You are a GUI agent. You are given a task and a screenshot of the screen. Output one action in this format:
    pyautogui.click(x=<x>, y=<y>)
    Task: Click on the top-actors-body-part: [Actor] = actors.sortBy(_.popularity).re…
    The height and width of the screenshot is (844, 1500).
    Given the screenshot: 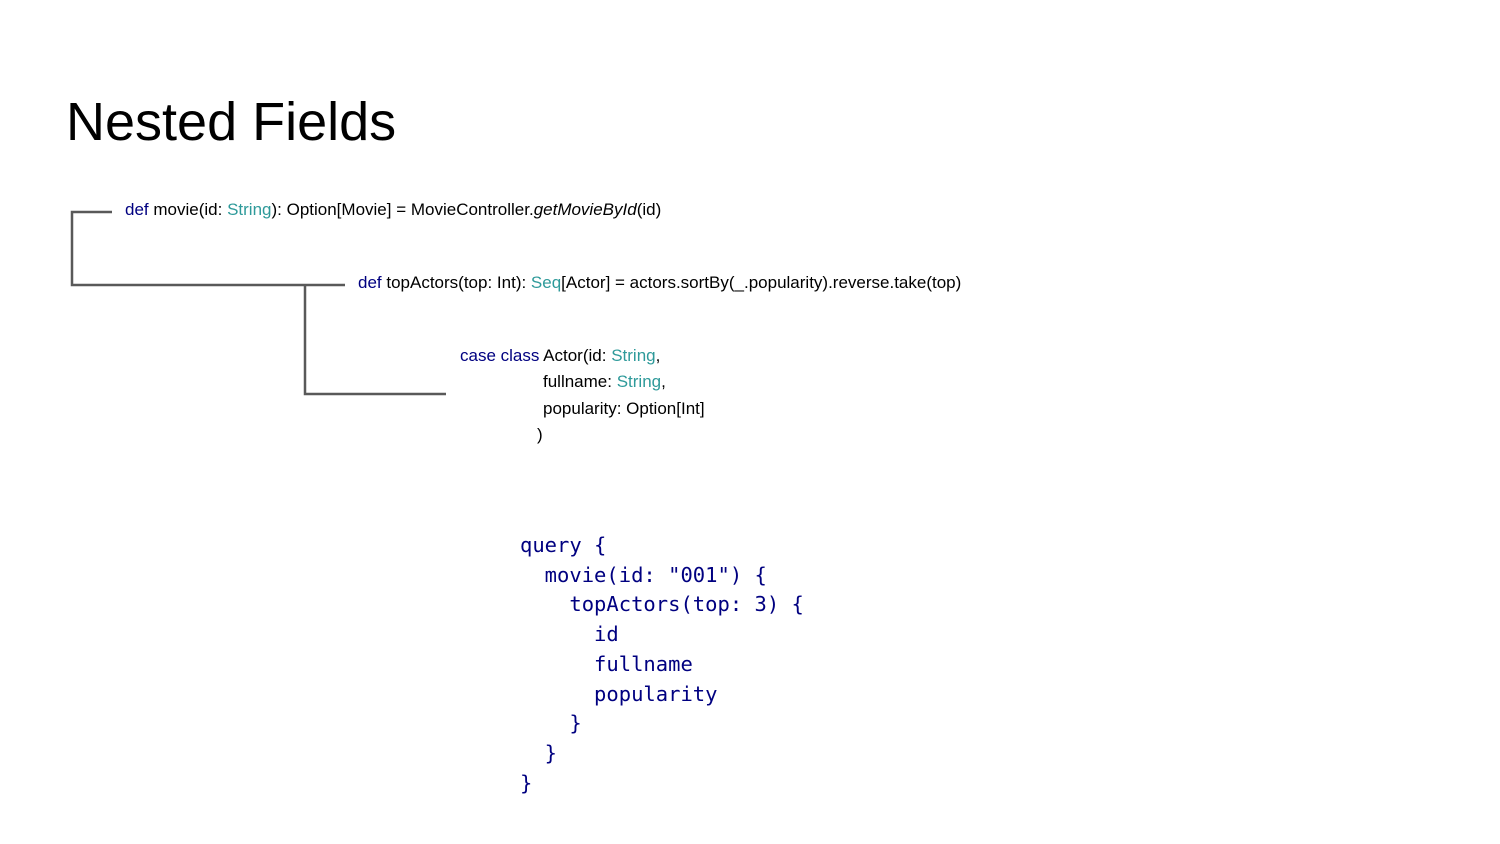 What is the action you would take?
    pyautogui.click(x=761, y=282)
    